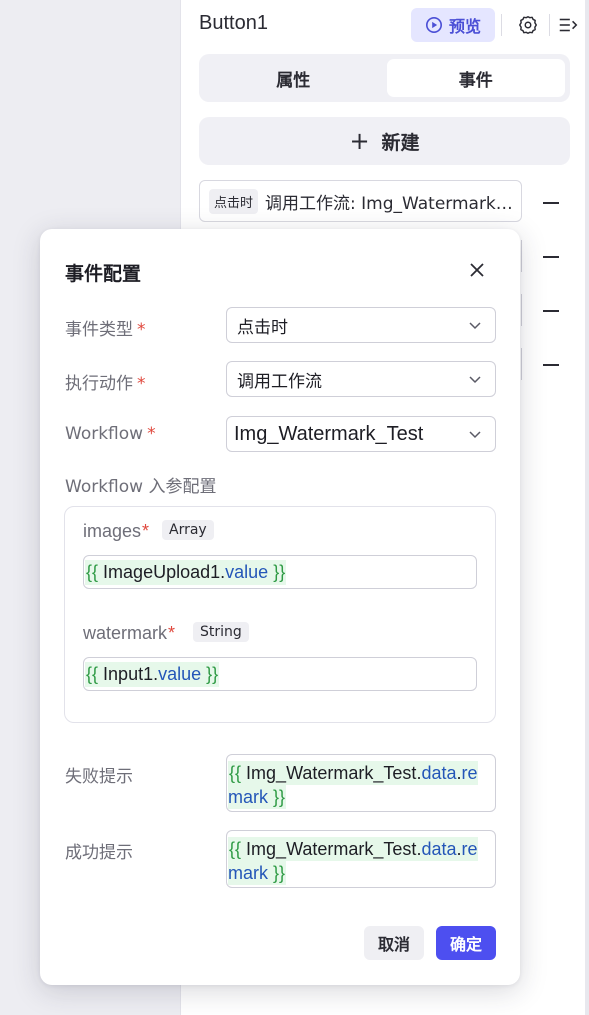  I want to click on event-type-label: 事件类型 *, so click(105, 327).